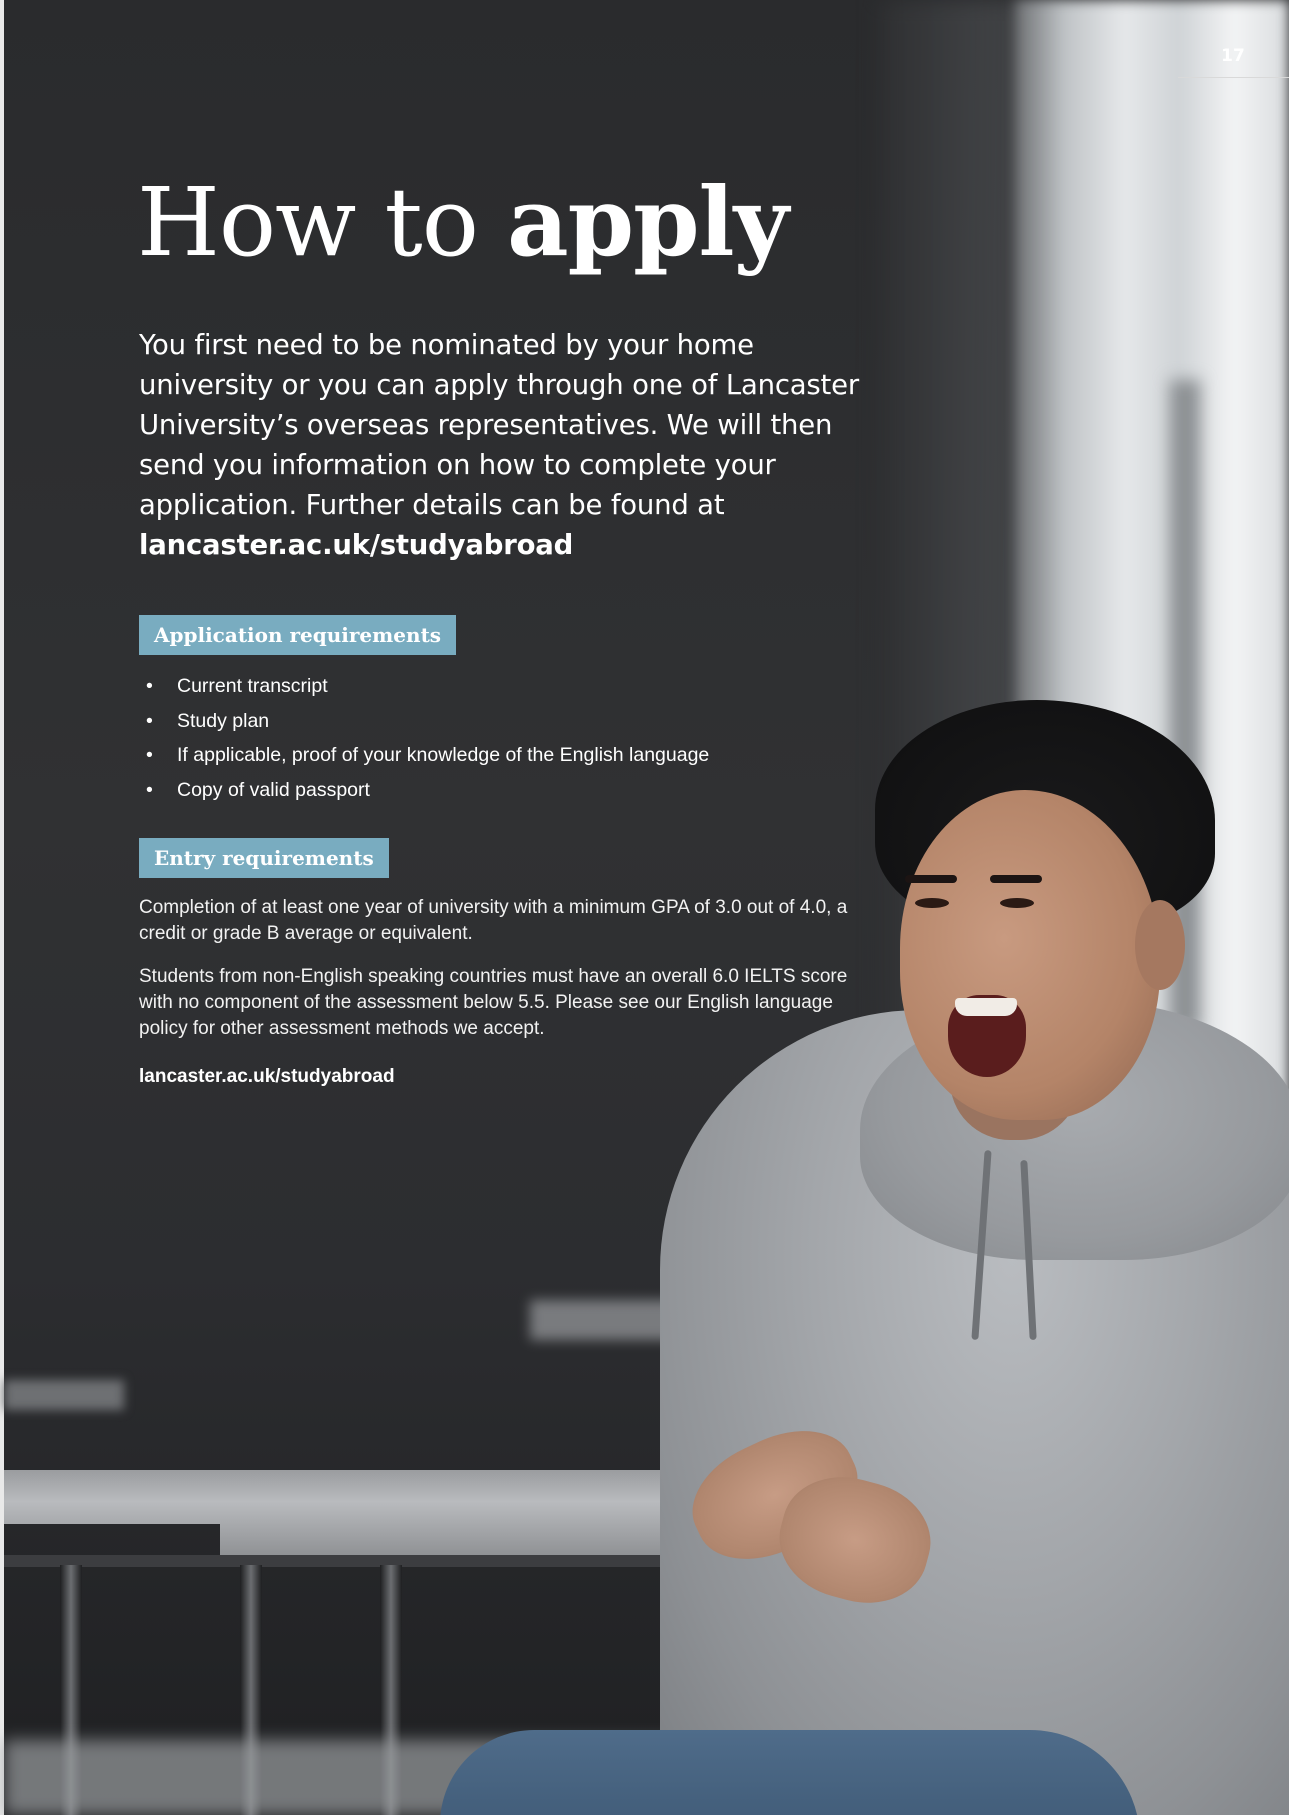  Describe the element at coordinates (364, 1561) in the screenshot. I see `table-edge` at that location.